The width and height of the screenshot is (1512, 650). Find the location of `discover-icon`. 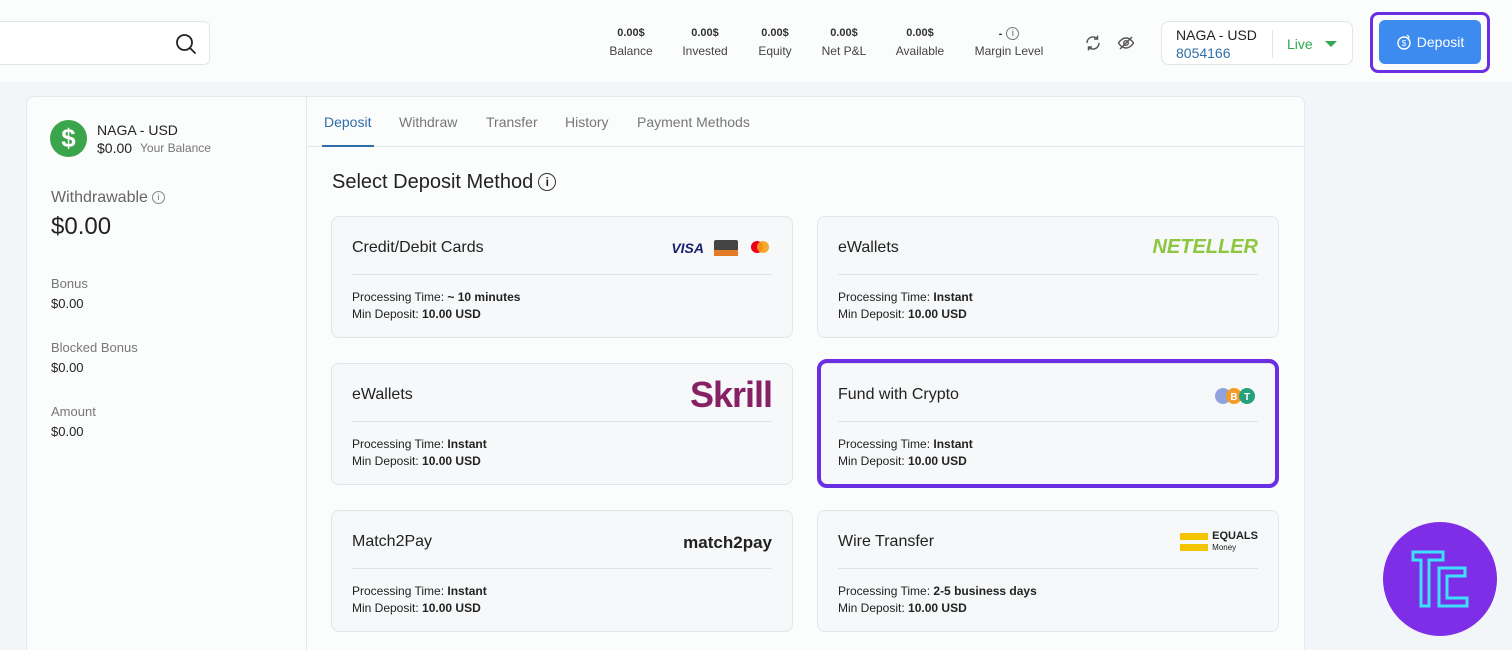

discover-icon is located at coordinates (726, 248).